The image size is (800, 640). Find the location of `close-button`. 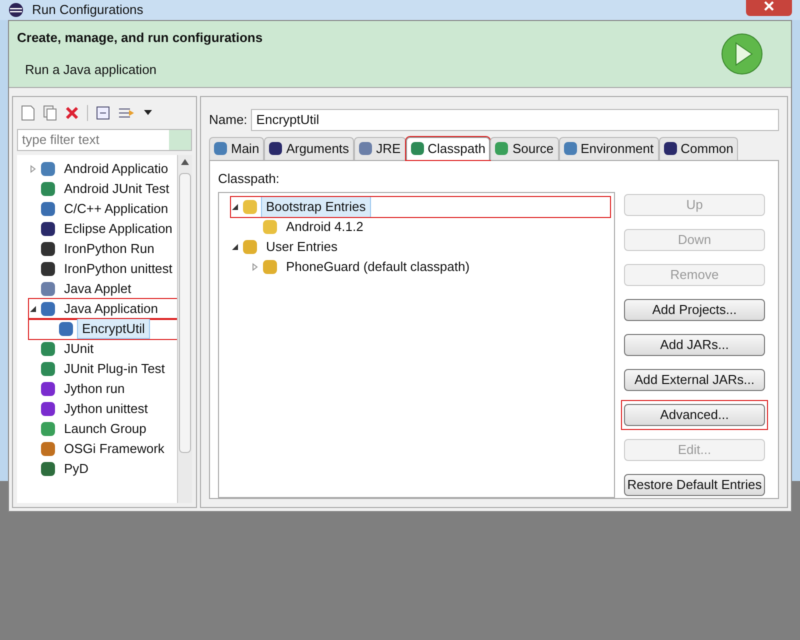

close-button is located at coordinates (769, 8).